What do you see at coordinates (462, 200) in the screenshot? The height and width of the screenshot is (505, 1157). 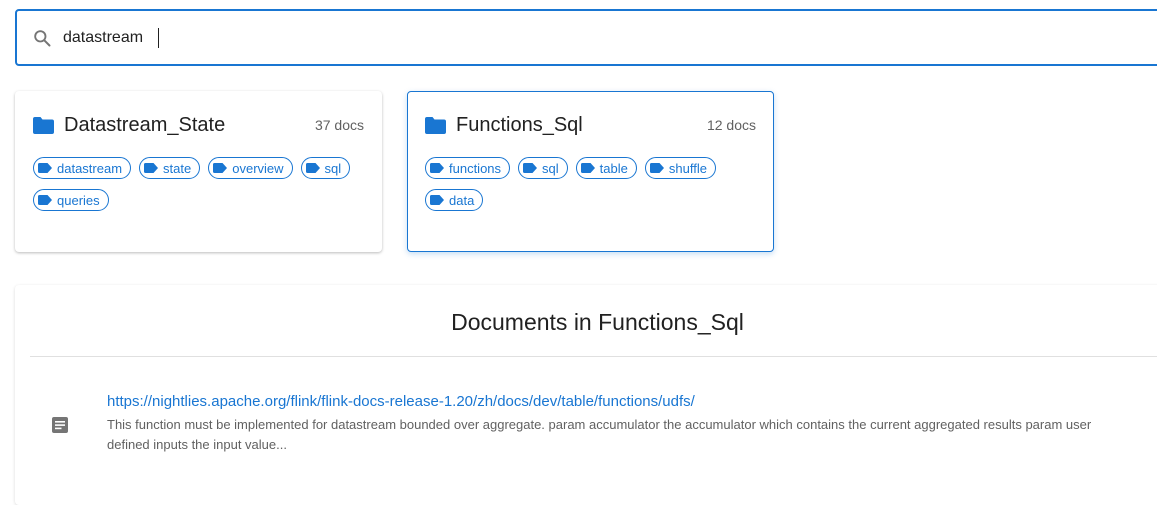 I see `tag-label: data` at bounding box center [462, 200].